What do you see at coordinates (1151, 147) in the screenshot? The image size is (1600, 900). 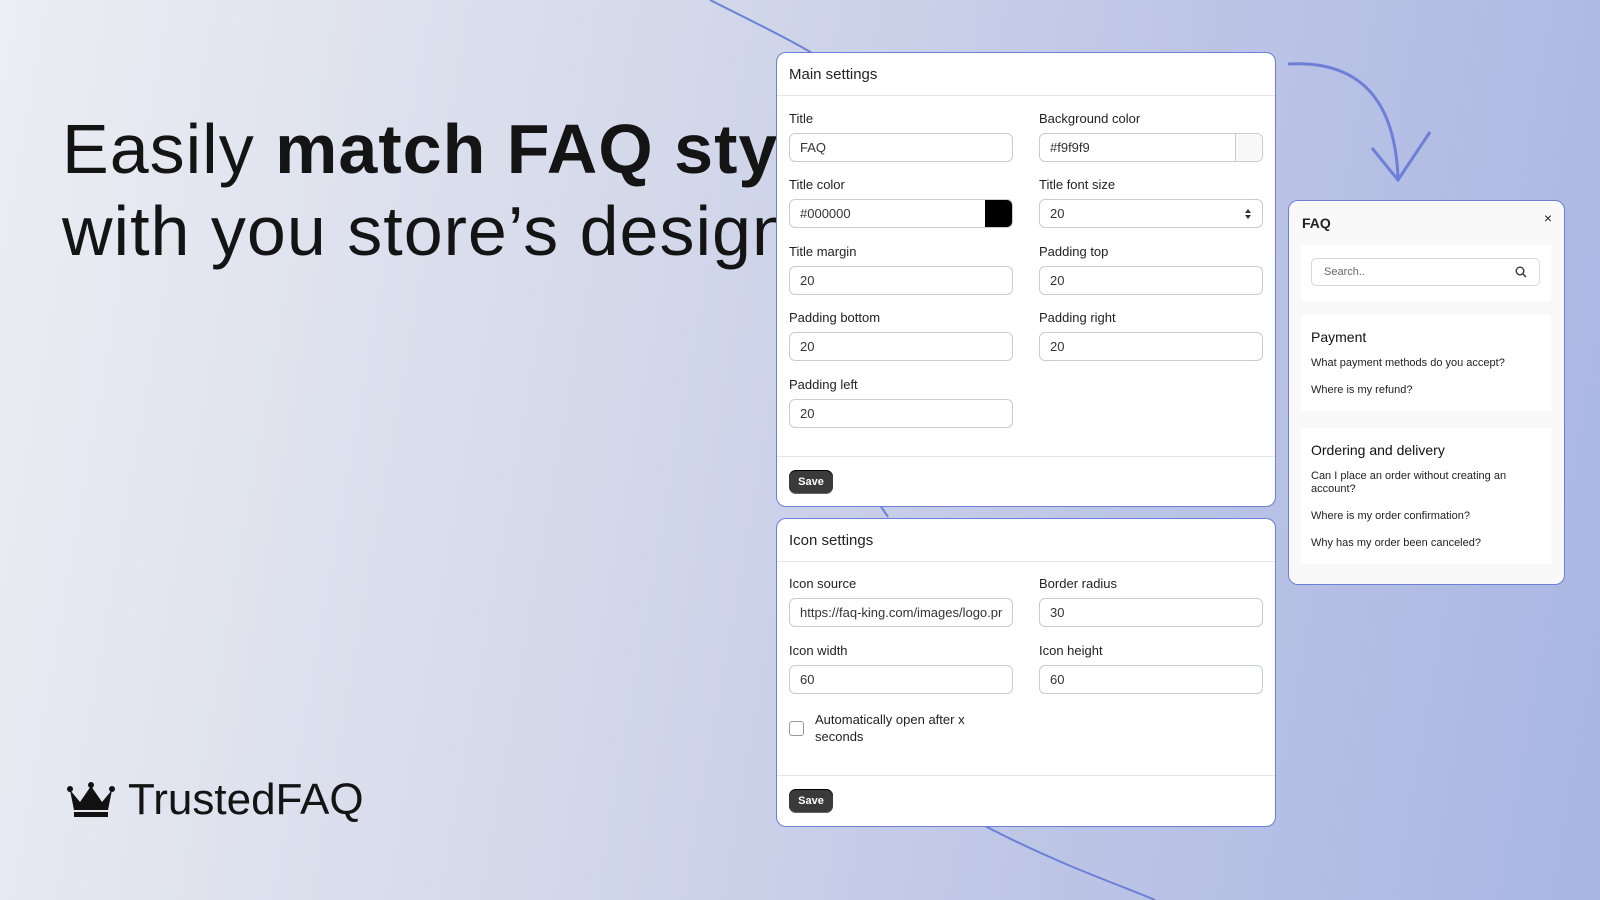 I see `background-color-input: #f9f9f9` at bounding box center [1151, 147].